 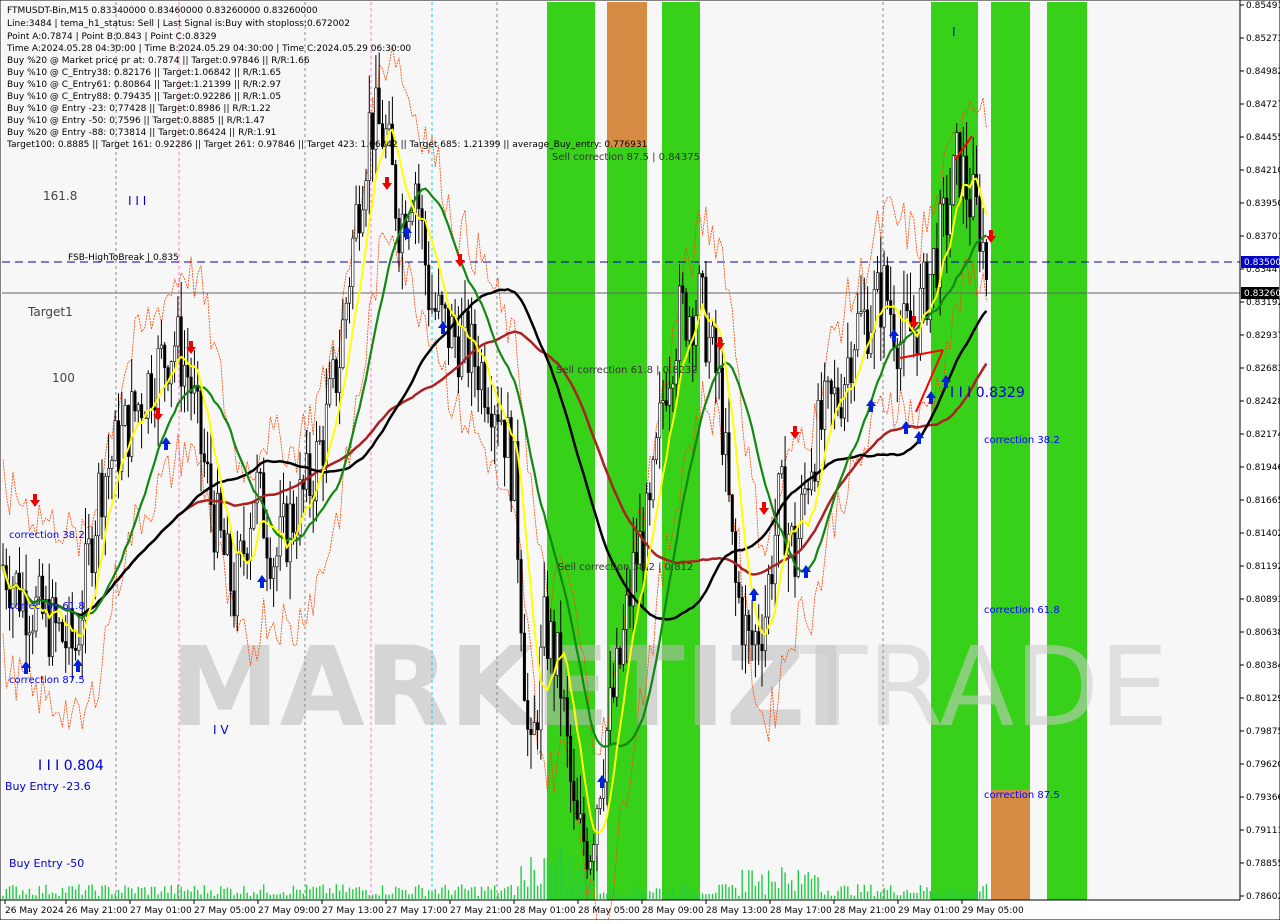 What do you see at coordinates (1263, 105) in the screenshot?
I see `y-tick-label: 0.84727` at bounding box center [1263, 105].